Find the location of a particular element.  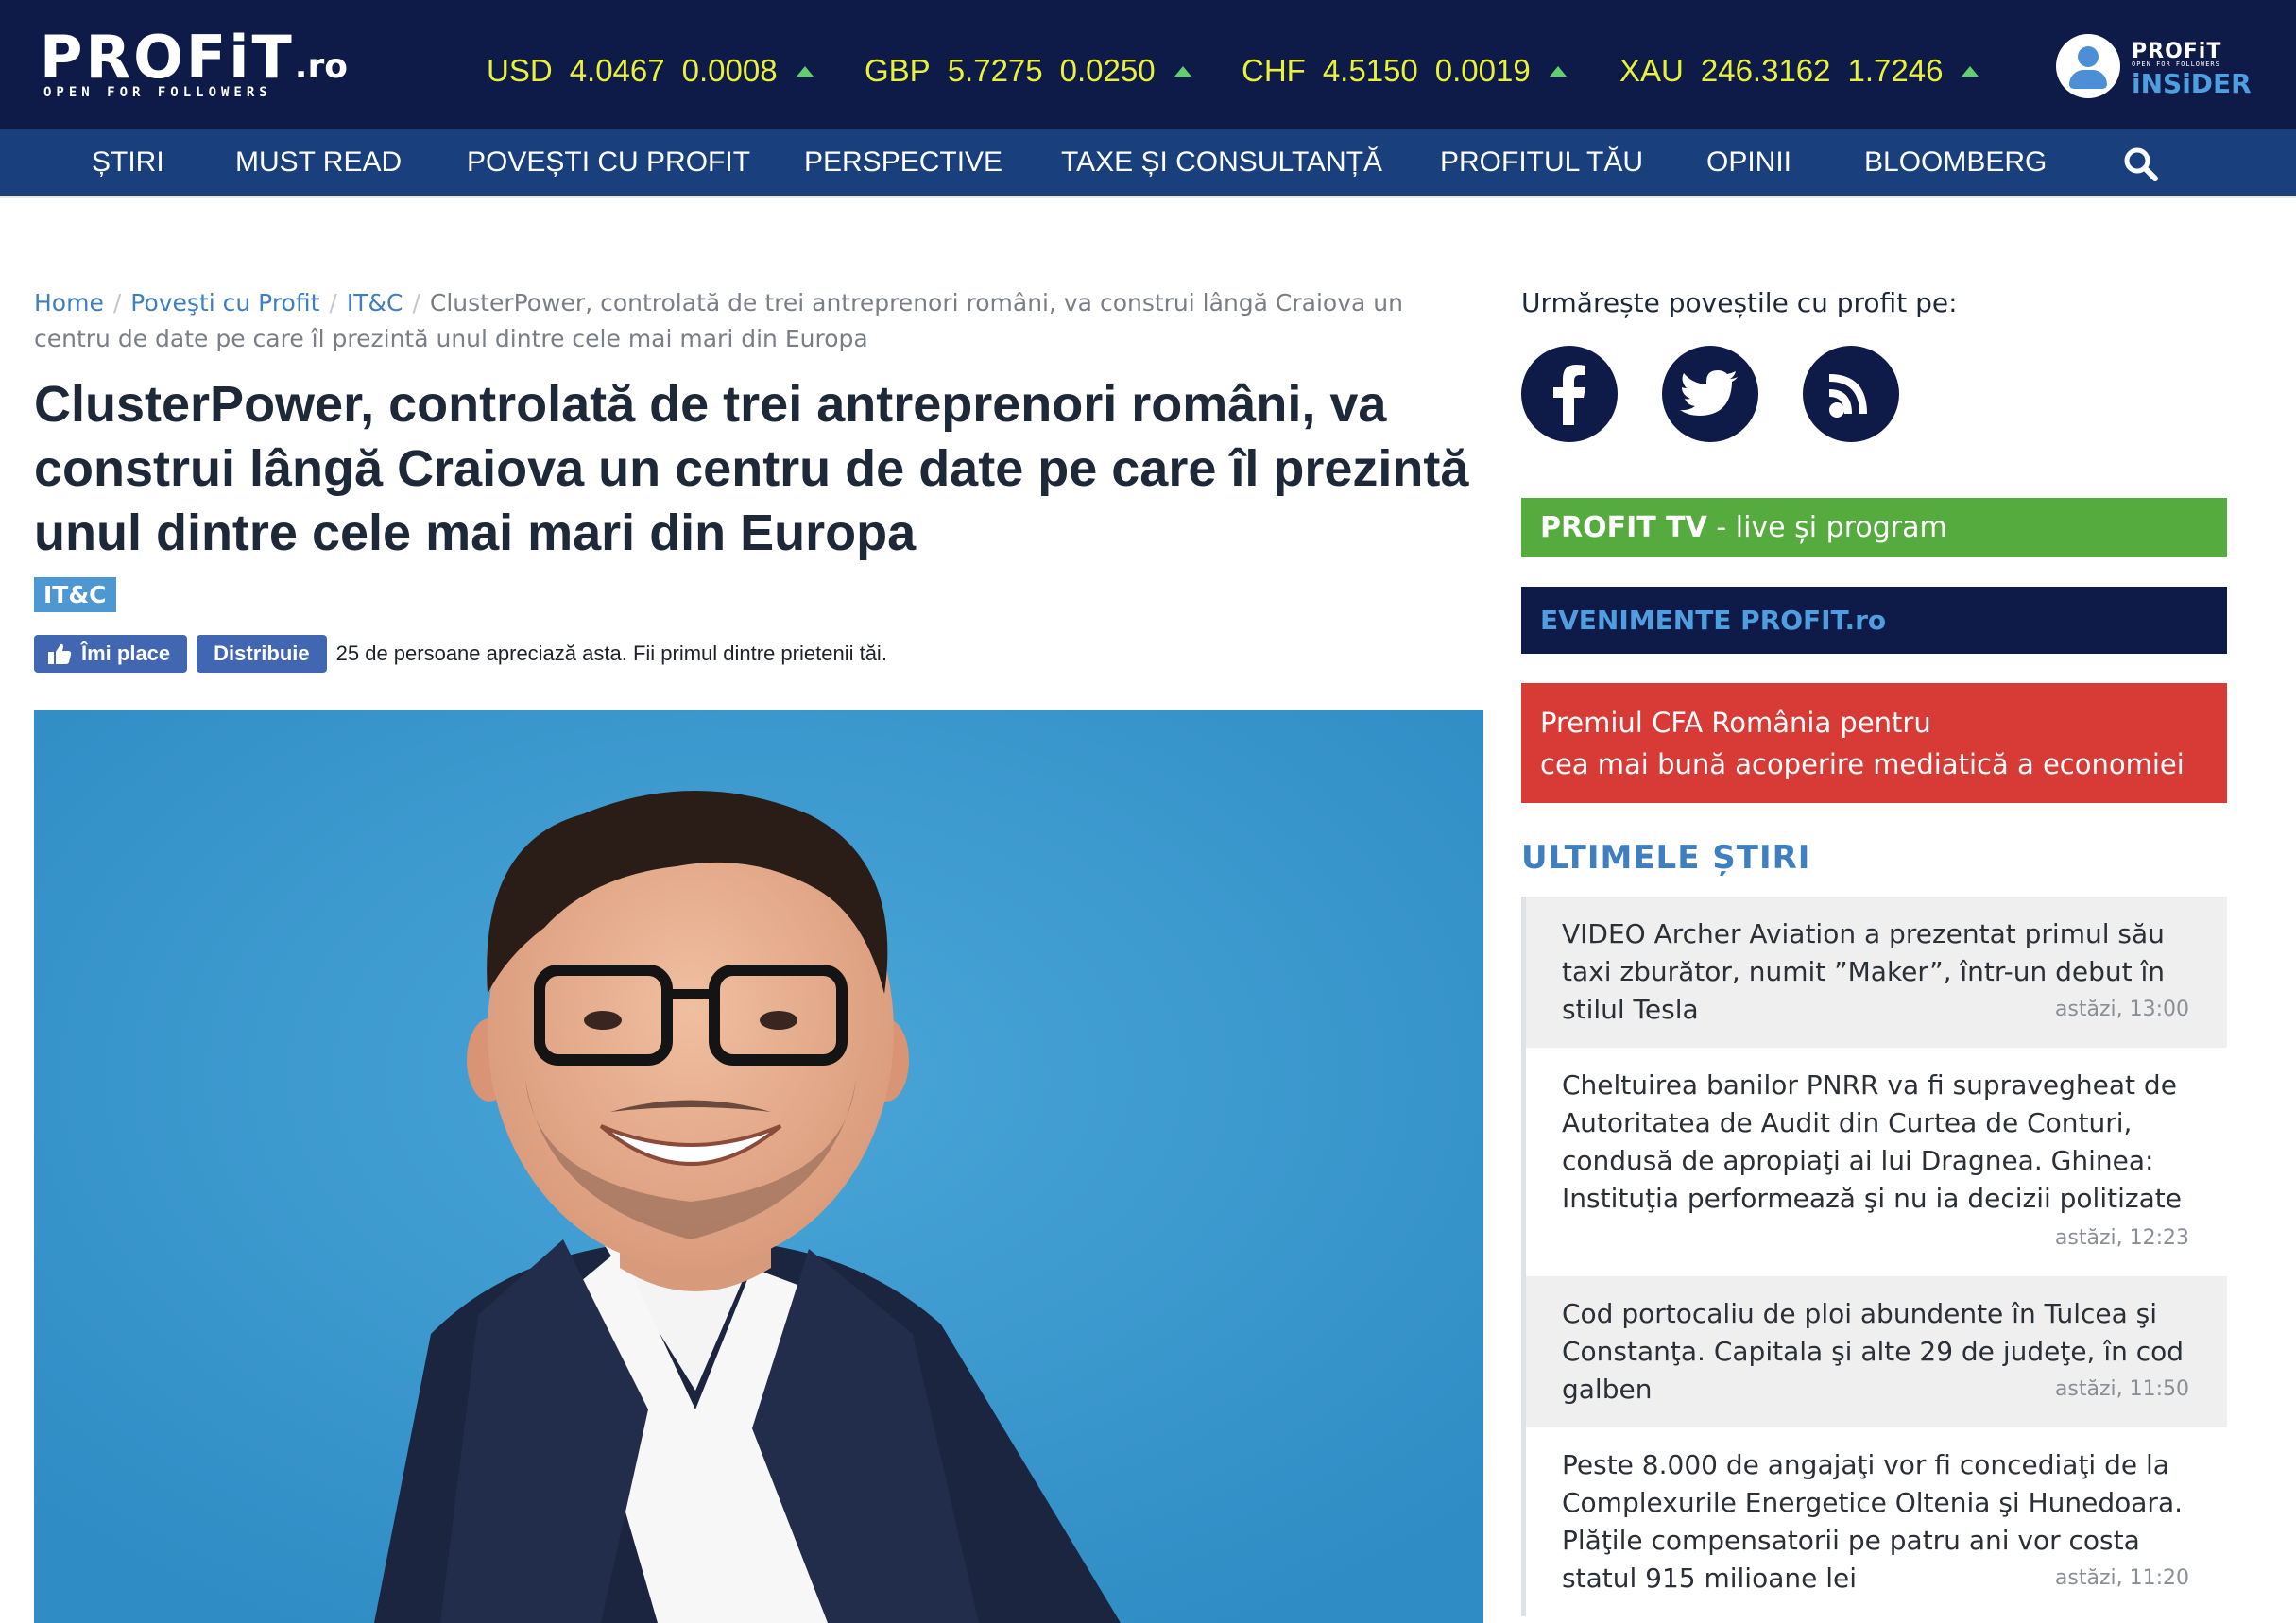

news-timestamp: astăzi, 12:23 is located at coordinates (2121, 1238).